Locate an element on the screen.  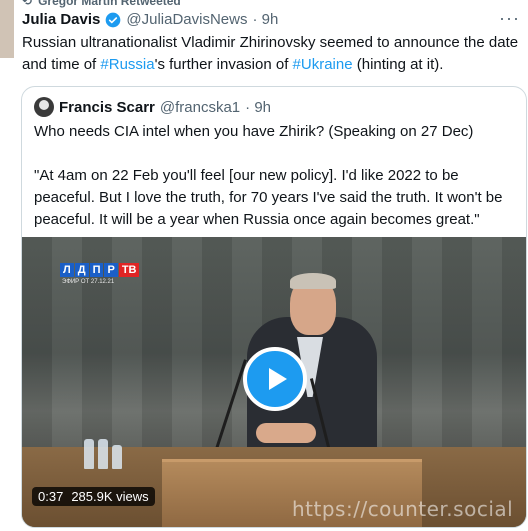
channel-logo-letter: Л is located at coordinates (67, 270).